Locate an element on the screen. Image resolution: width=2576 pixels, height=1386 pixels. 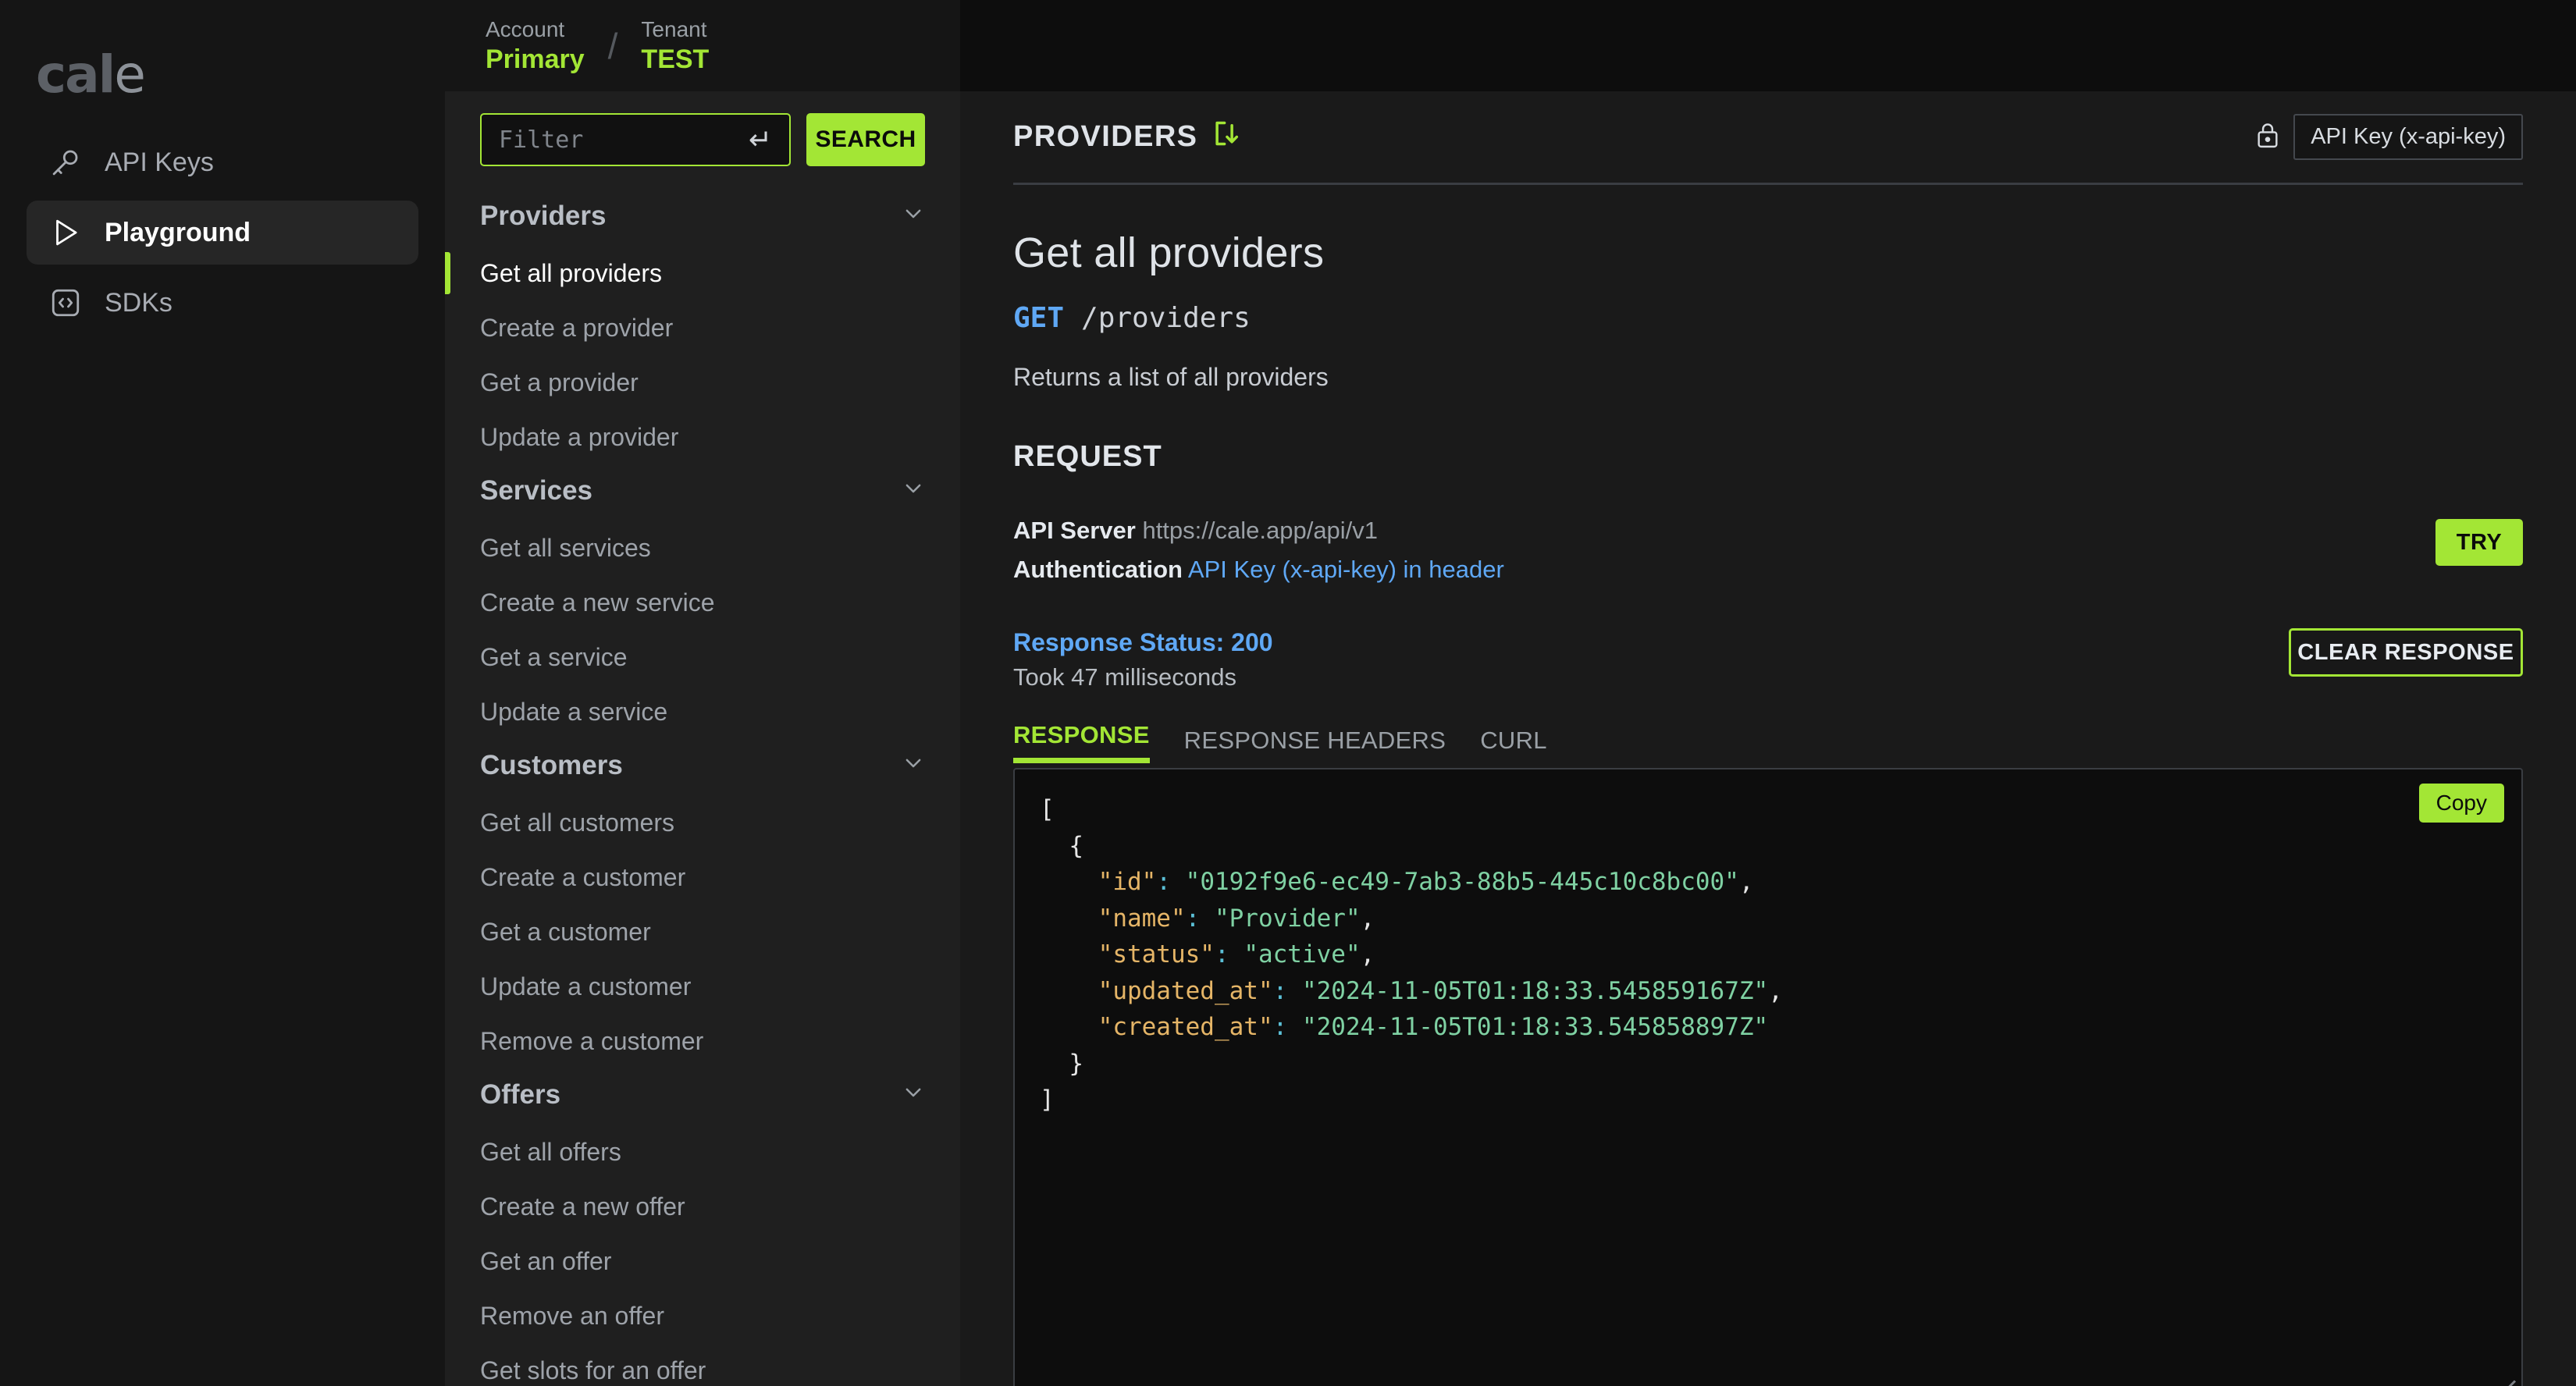
tenant-context: Tenant TEST is located at coordinates (675, 46).